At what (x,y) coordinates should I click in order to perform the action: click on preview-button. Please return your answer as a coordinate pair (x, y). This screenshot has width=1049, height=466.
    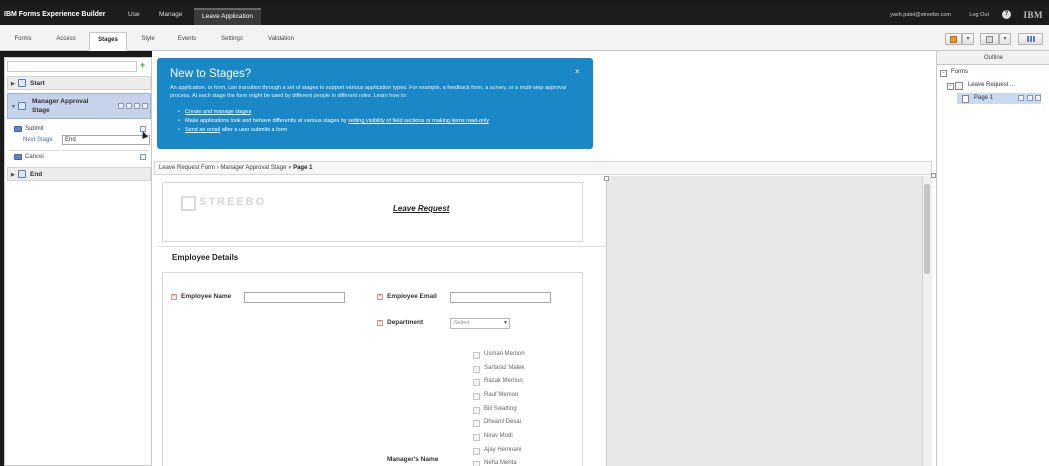
    Looking at the image, I should click on (989, 39).